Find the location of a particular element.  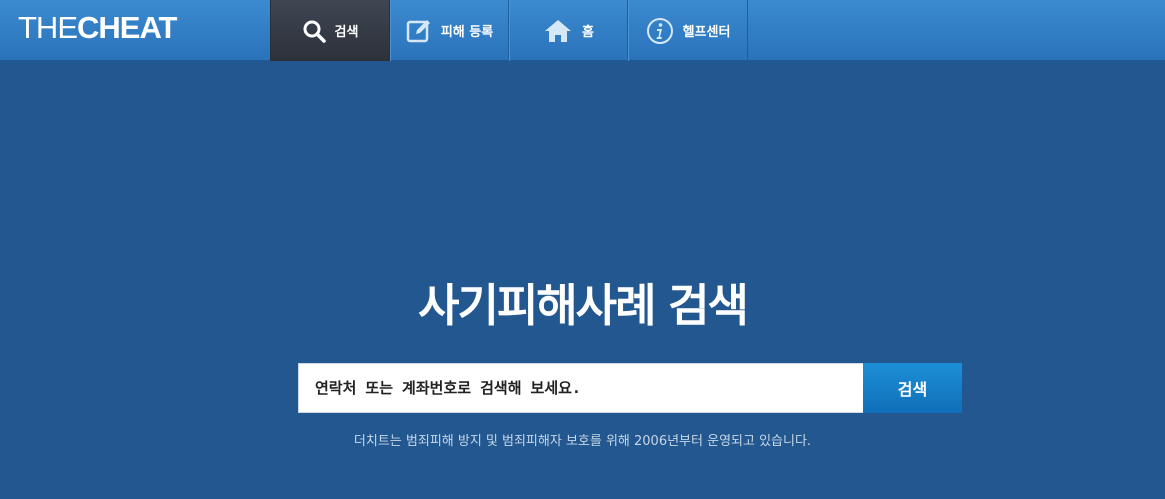

logo-text-the: THE is located at coordinates (48, 27).